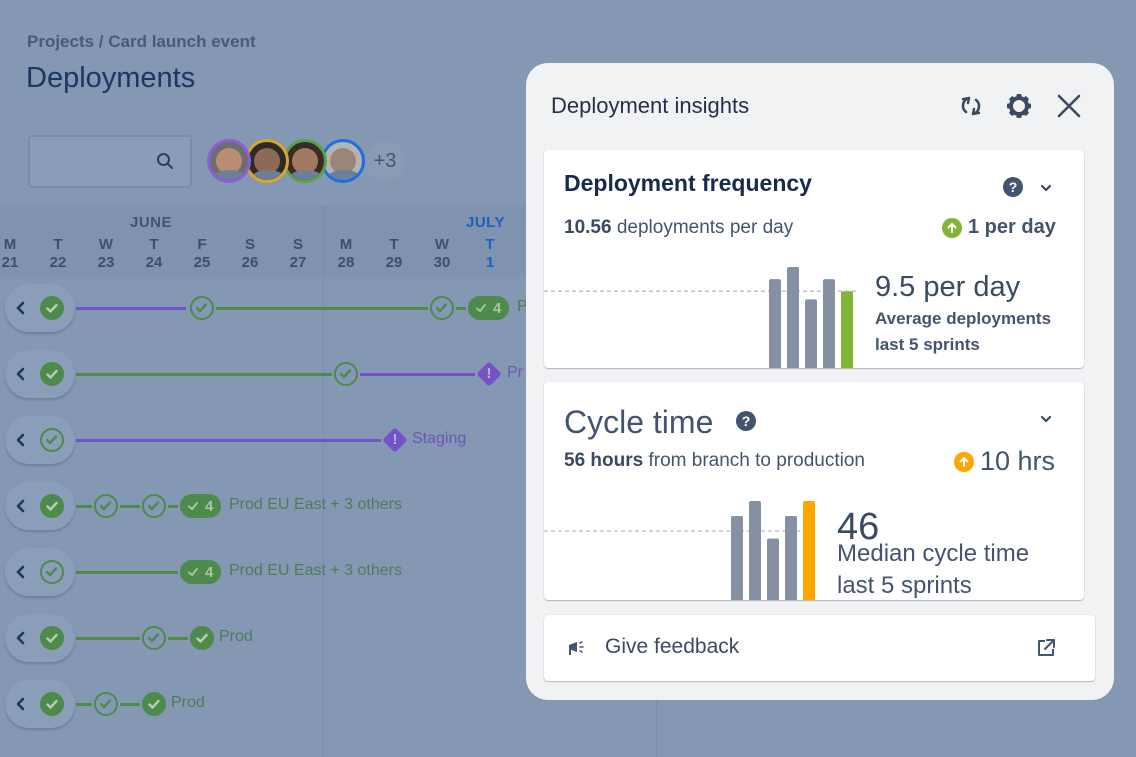 The height and width of the screenshot is (757, 1136). What do you see at coordinates (58, 254) in the screenshot?
I see `day-column: T 22` at bounding box center [58, 254].